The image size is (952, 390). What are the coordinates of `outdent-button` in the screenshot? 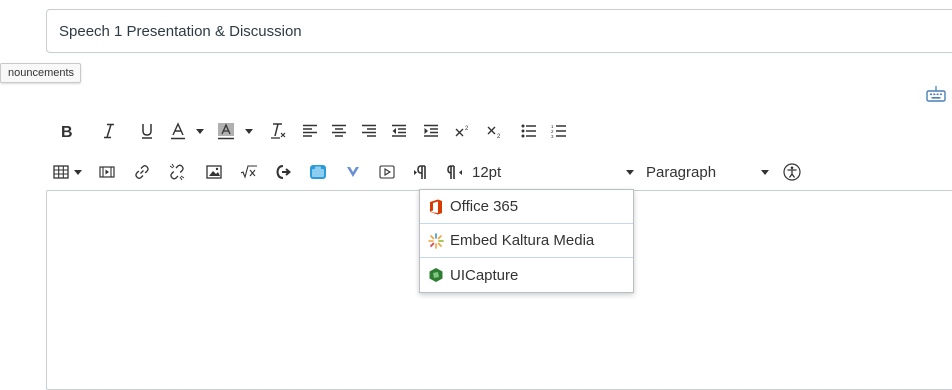 It's located at (399, 131).